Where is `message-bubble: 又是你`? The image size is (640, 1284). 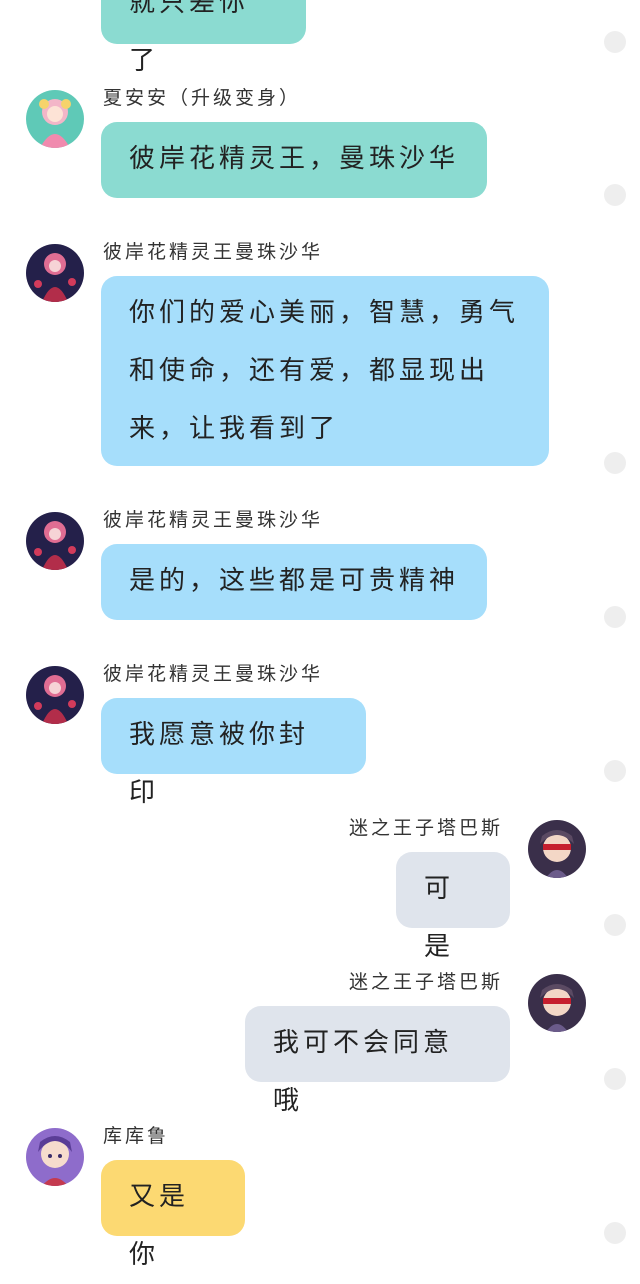
message-bubble: 又是你 is located at coordinates (173, 1215).